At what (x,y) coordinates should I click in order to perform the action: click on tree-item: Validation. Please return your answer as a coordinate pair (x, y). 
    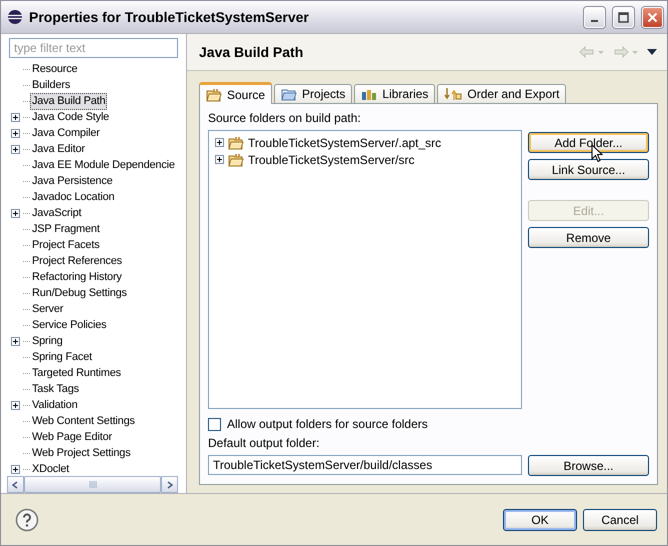
    Looking at the image, I should click on (55, 405).